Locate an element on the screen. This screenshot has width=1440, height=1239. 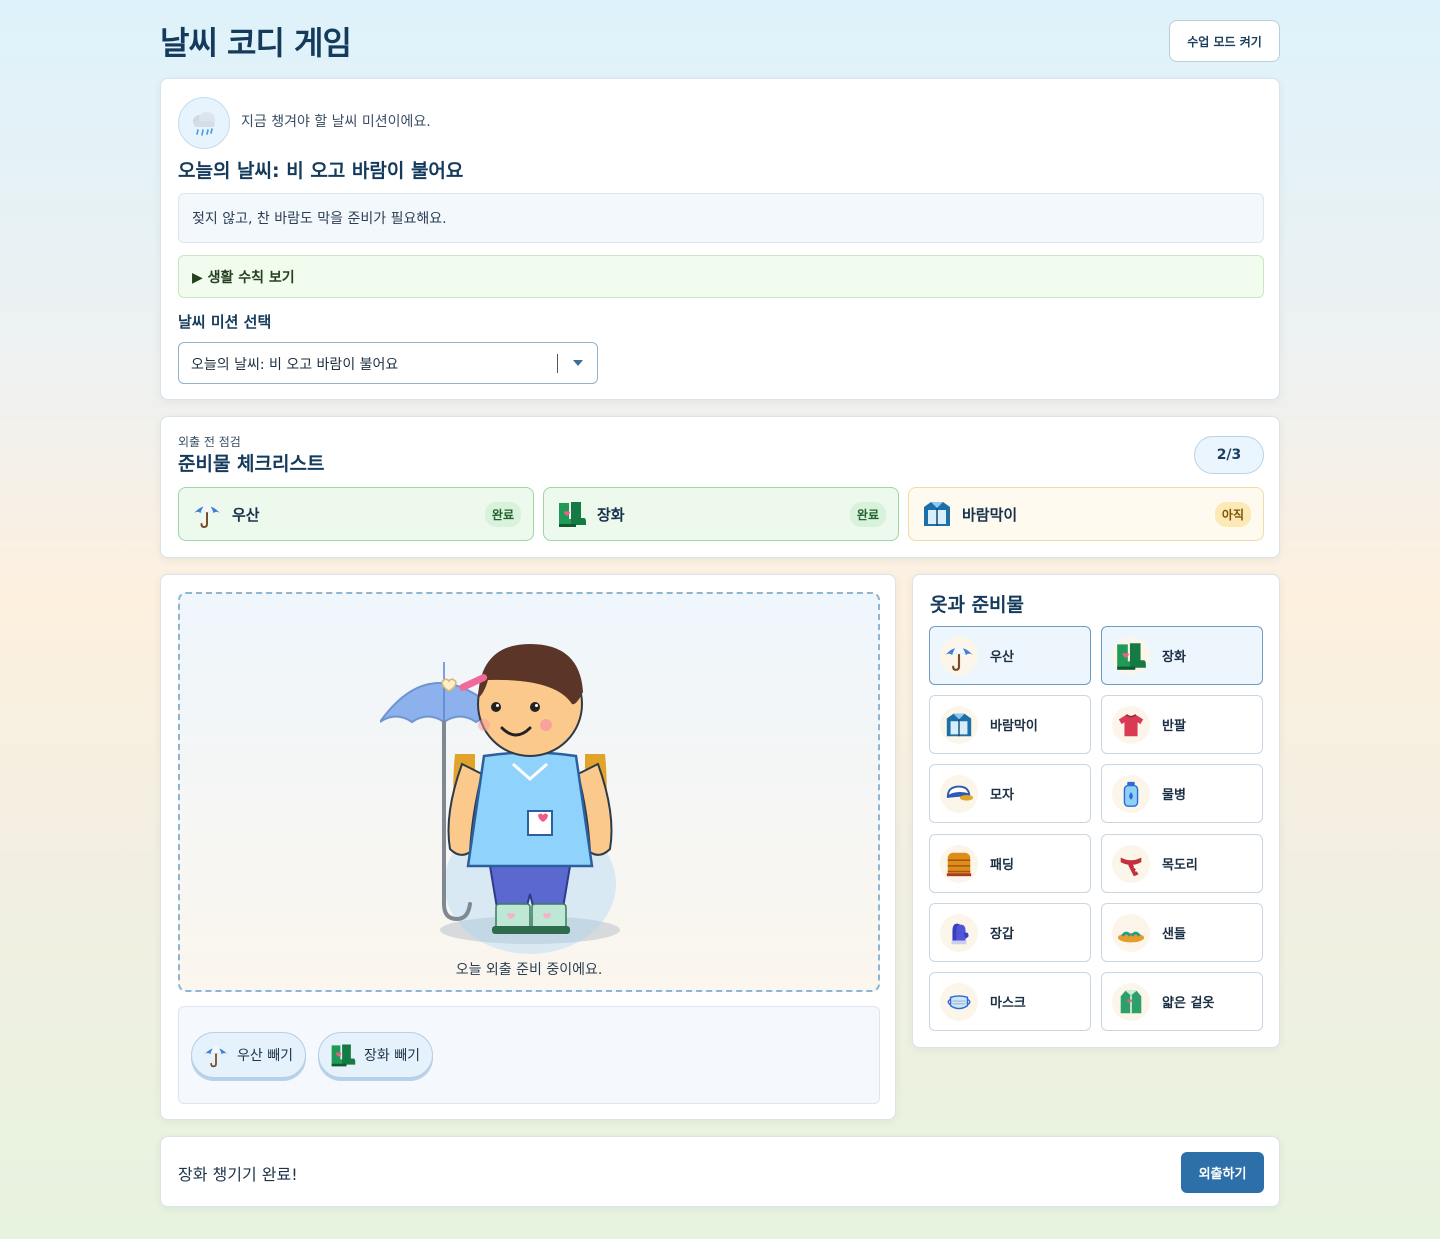
app-title: 날씨 코디 게임 is located at coordinates (256, 43).